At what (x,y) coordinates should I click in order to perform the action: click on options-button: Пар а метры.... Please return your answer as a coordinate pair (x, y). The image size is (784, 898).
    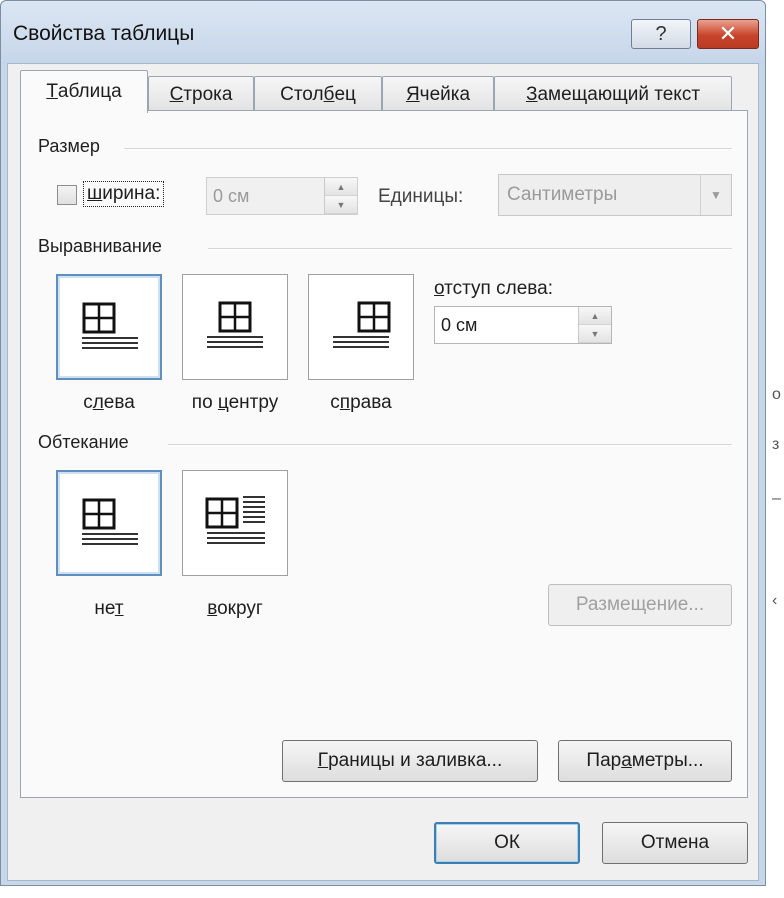
    Looking at the image, I should click on (645, 761).